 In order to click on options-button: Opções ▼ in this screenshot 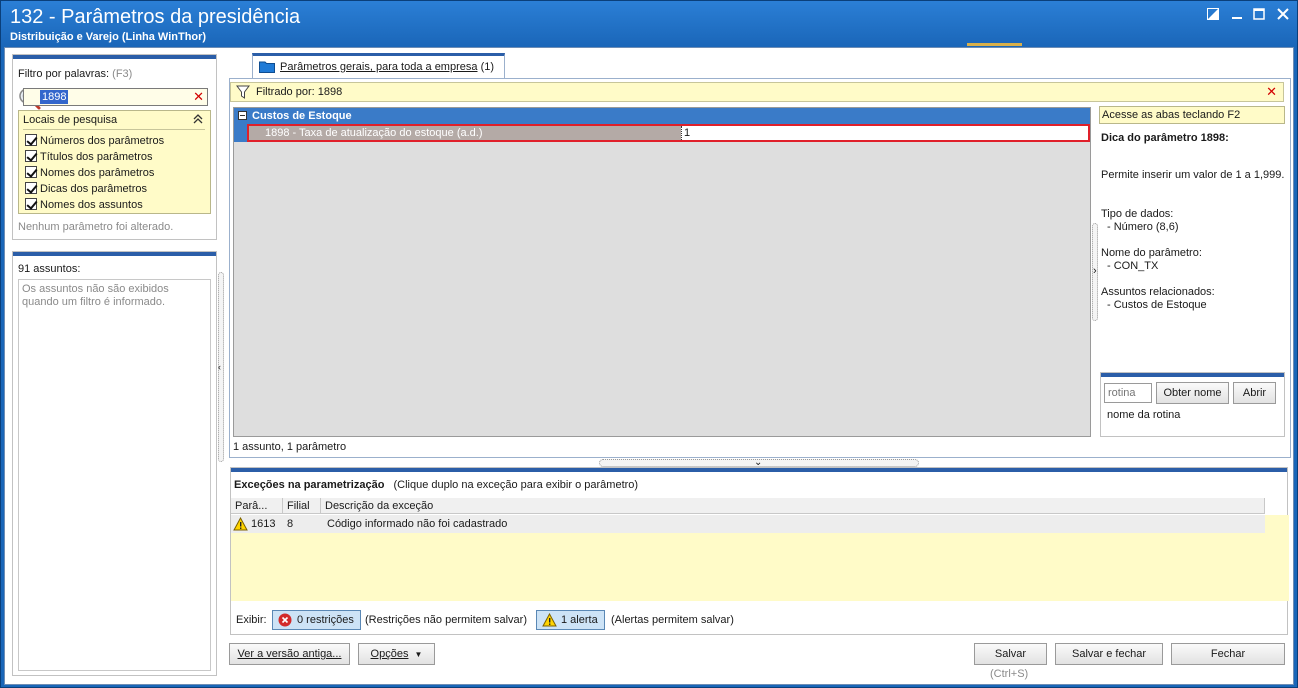, I will do `click(396, 654)`.